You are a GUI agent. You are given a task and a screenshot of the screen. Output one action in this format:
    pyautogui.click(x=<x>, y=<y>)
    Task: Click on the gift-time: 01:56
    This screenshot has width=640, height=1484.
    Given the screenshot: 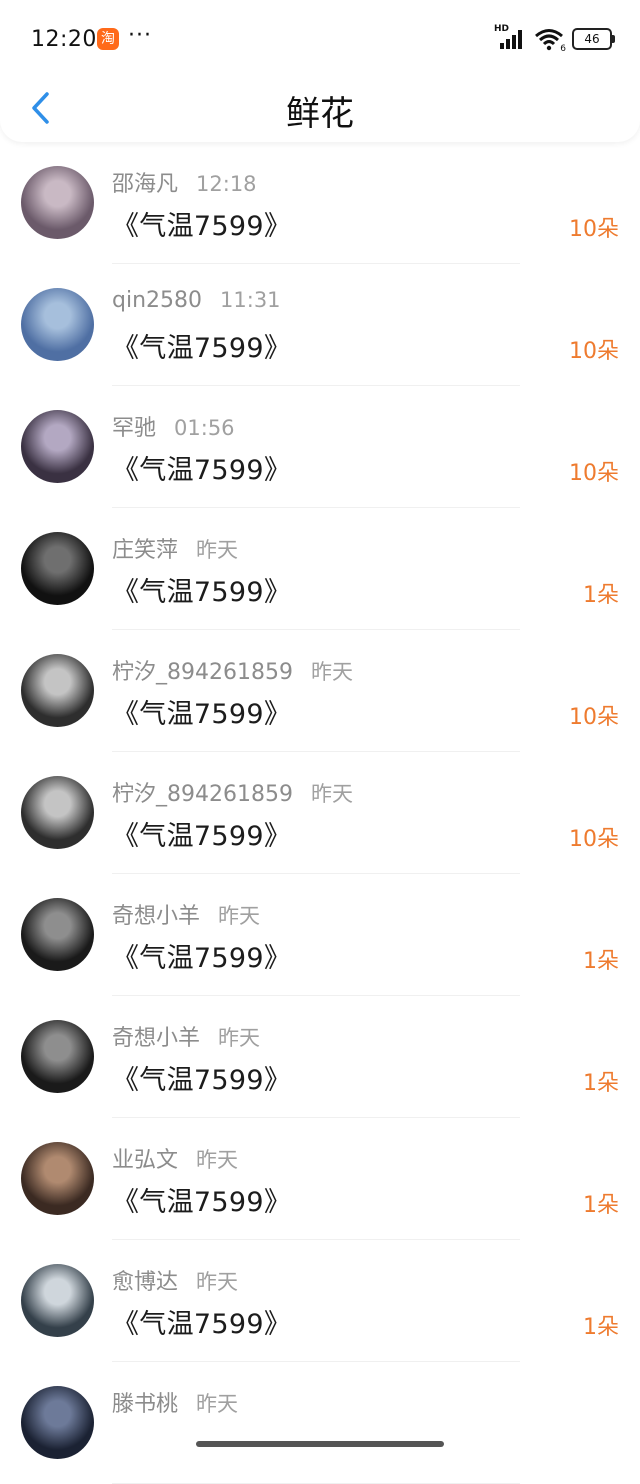 What is the action you would take?
    pyautogui.click(x=204, y=428)
    